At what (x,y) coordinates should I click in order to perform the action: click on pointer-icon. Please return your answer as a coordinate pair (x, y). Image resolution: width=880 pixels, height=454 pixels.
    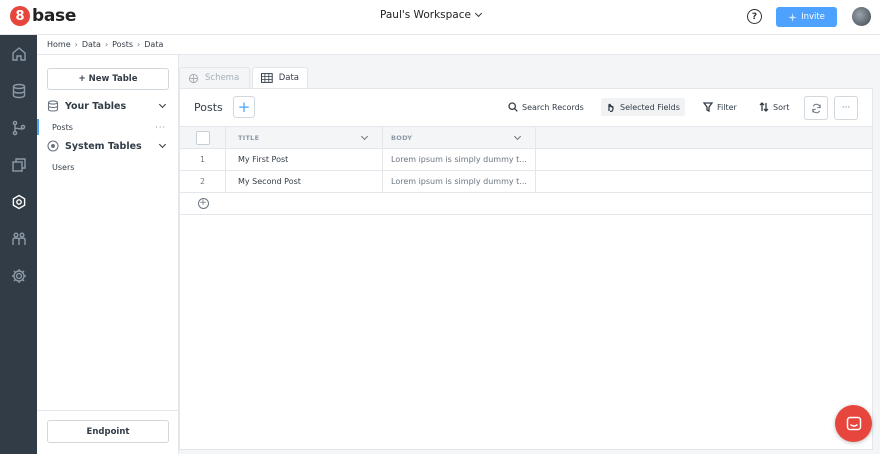
    Looking at the image, I should click on (611, 107).